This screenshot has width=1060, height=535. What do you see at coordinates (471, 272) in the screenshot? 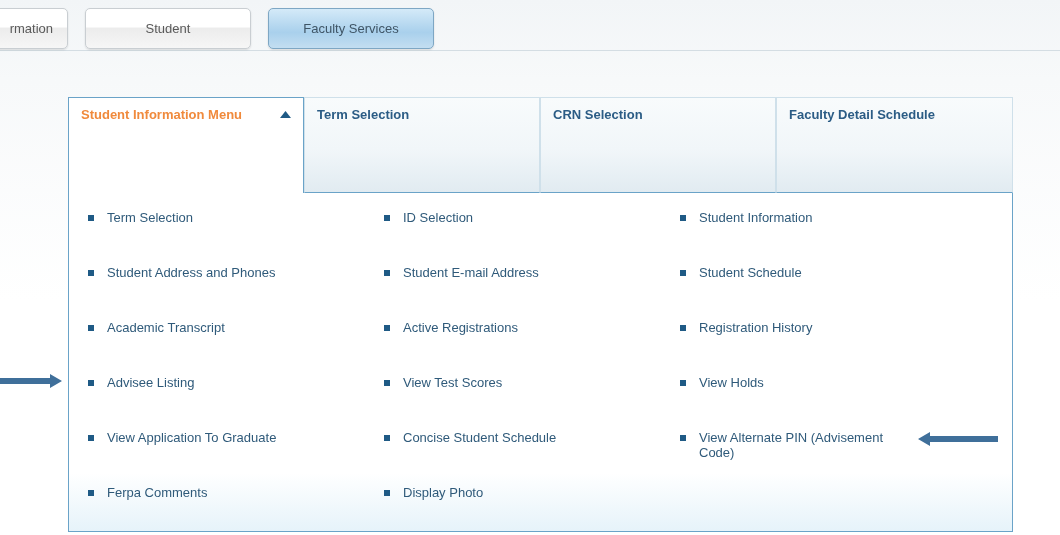
I see `menu-link: Student E-mail Address` at bounding box center [471, 272].